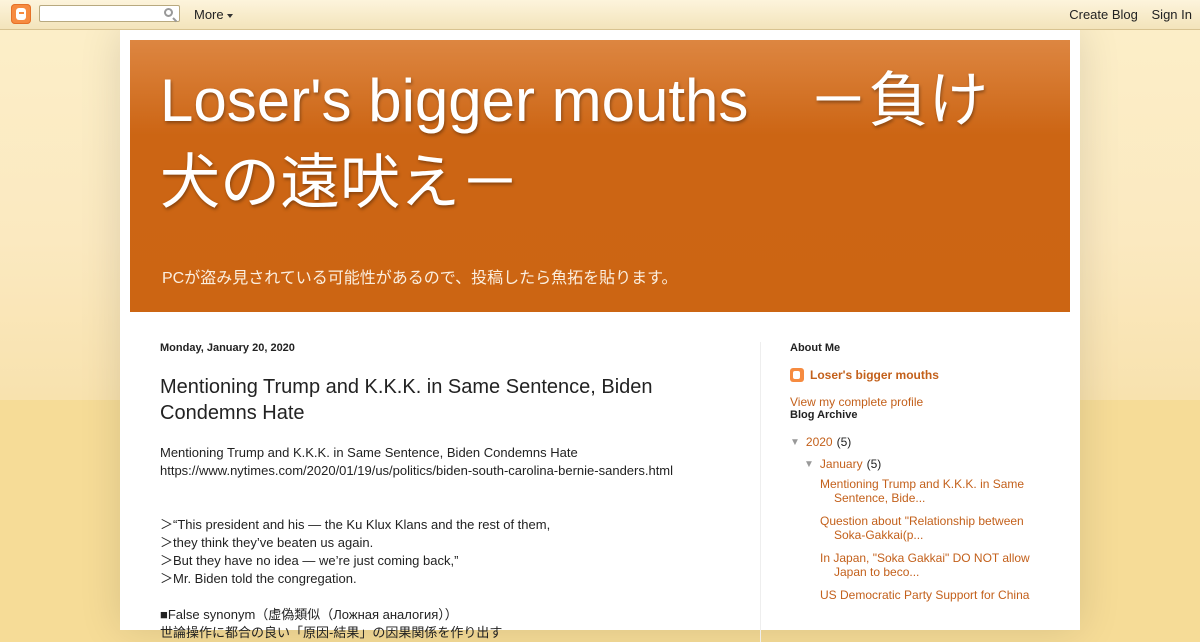  What do you see at coordinates (227, 348) in the screenshot?
I see `post-date: Monday, January 20, 2020` at bounding box center [227, 348].